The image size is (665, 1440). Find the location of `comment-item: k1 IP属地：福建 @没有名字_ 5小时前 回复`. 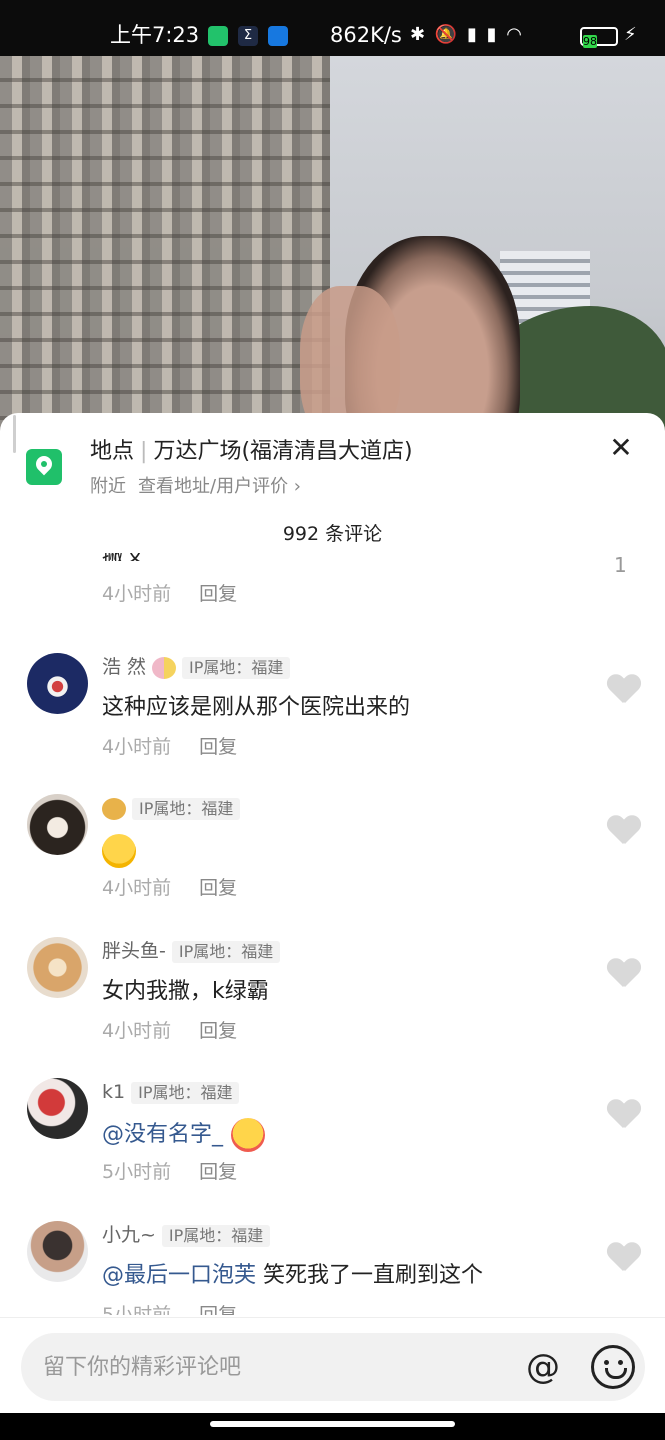

comment-item: k1 IP属地：福建 @没有名字_ 5小时前 回复 is located at coordinates (332, 1149).